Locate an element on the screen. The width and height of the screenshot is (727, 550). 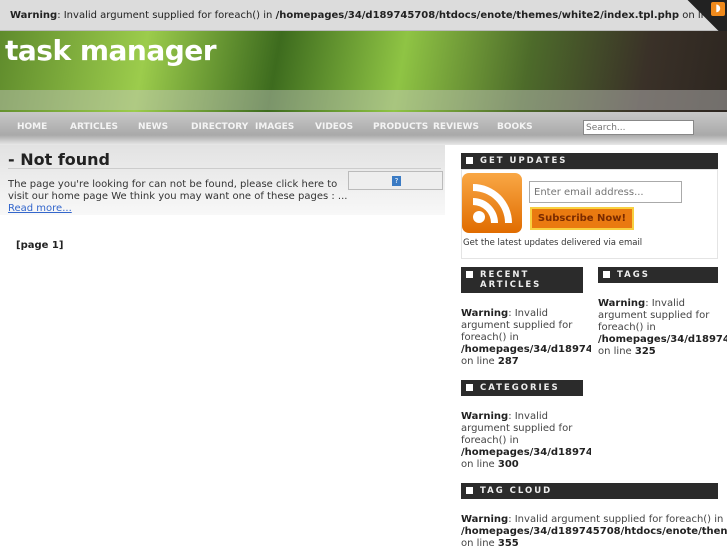
subscribe-button: Subscribe Now! is located at coordinates (582, 218).